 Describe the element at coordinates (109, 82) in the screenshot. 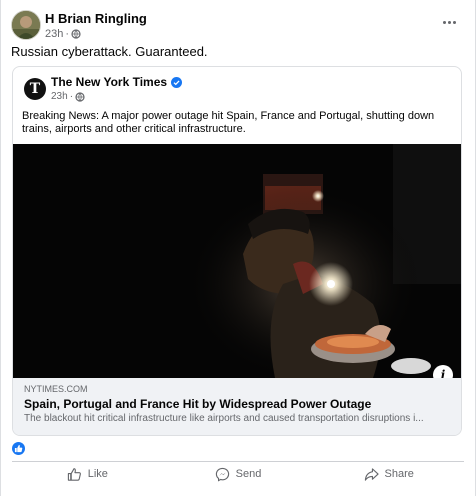

I see `shared-page-name: The New York Times` at that location.